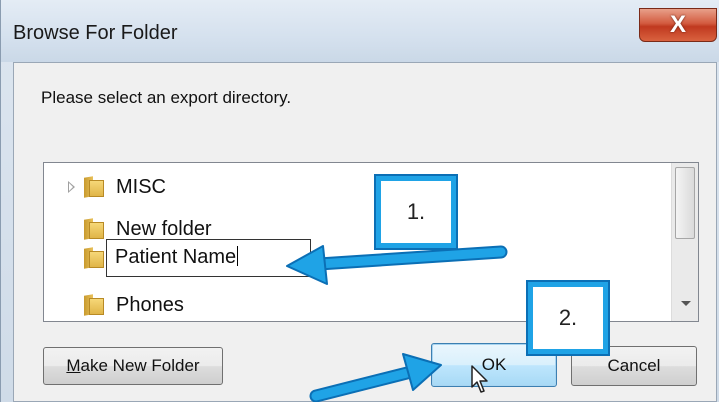 The image size is (719, 402). I want to click on step-2-callout: 2., so click(568, 318).